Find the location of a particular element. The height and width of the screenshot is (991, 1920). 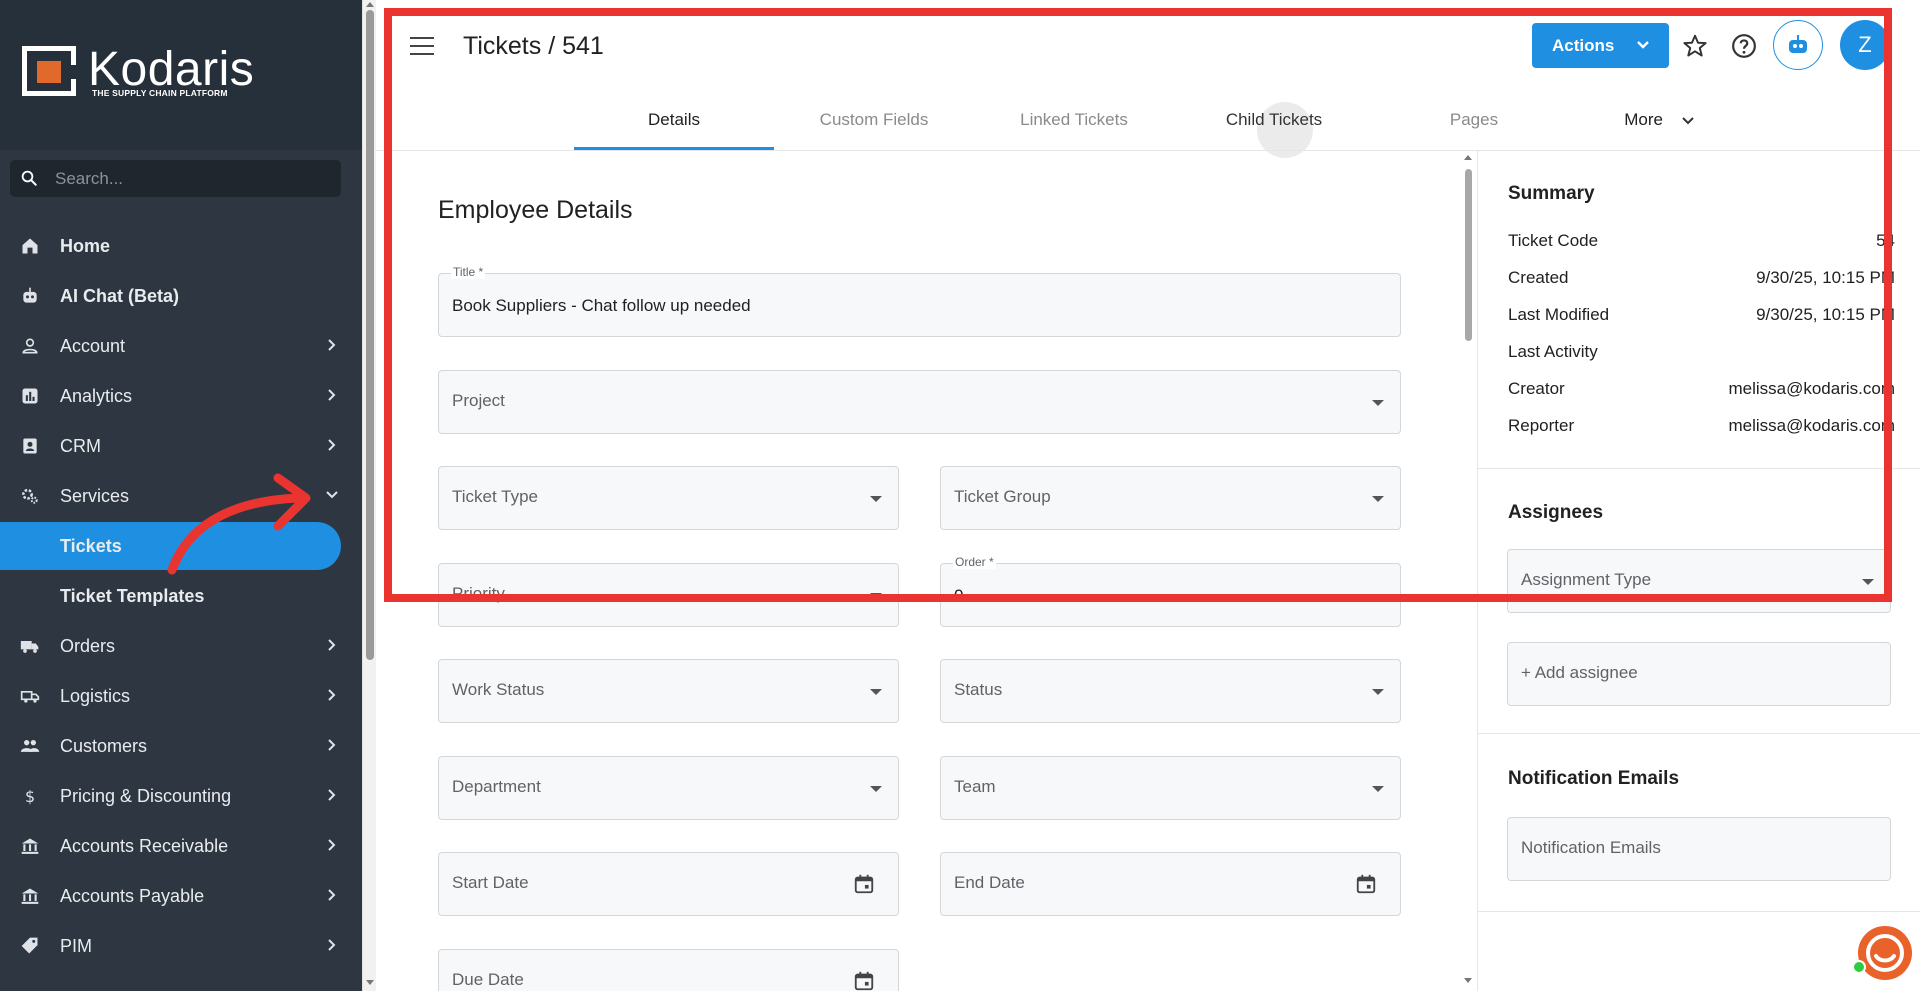

sidebar-item-analytics: Analytics is located at coordinates (181, 396).